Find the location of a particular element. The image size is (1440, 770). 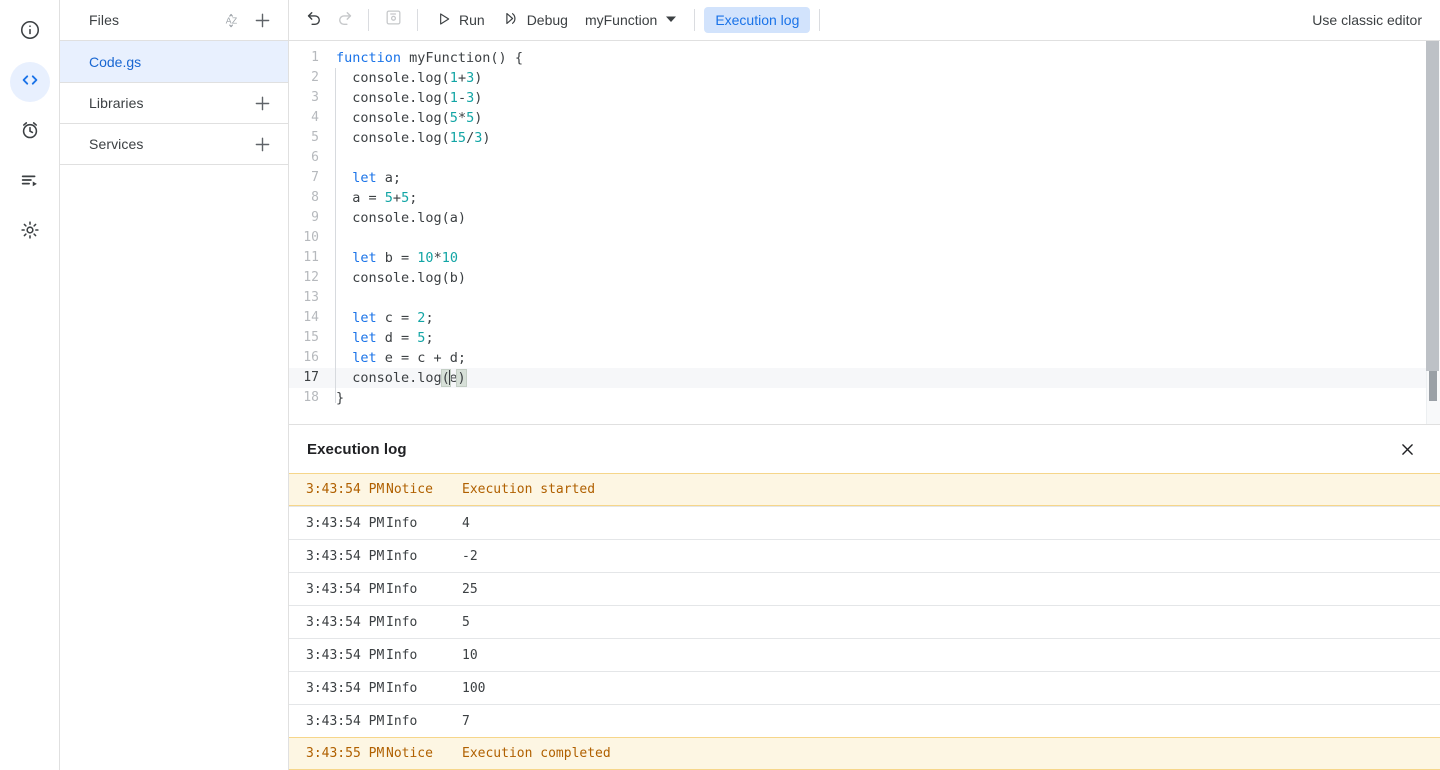

code-token: b = is located at coordinates (397, 258).